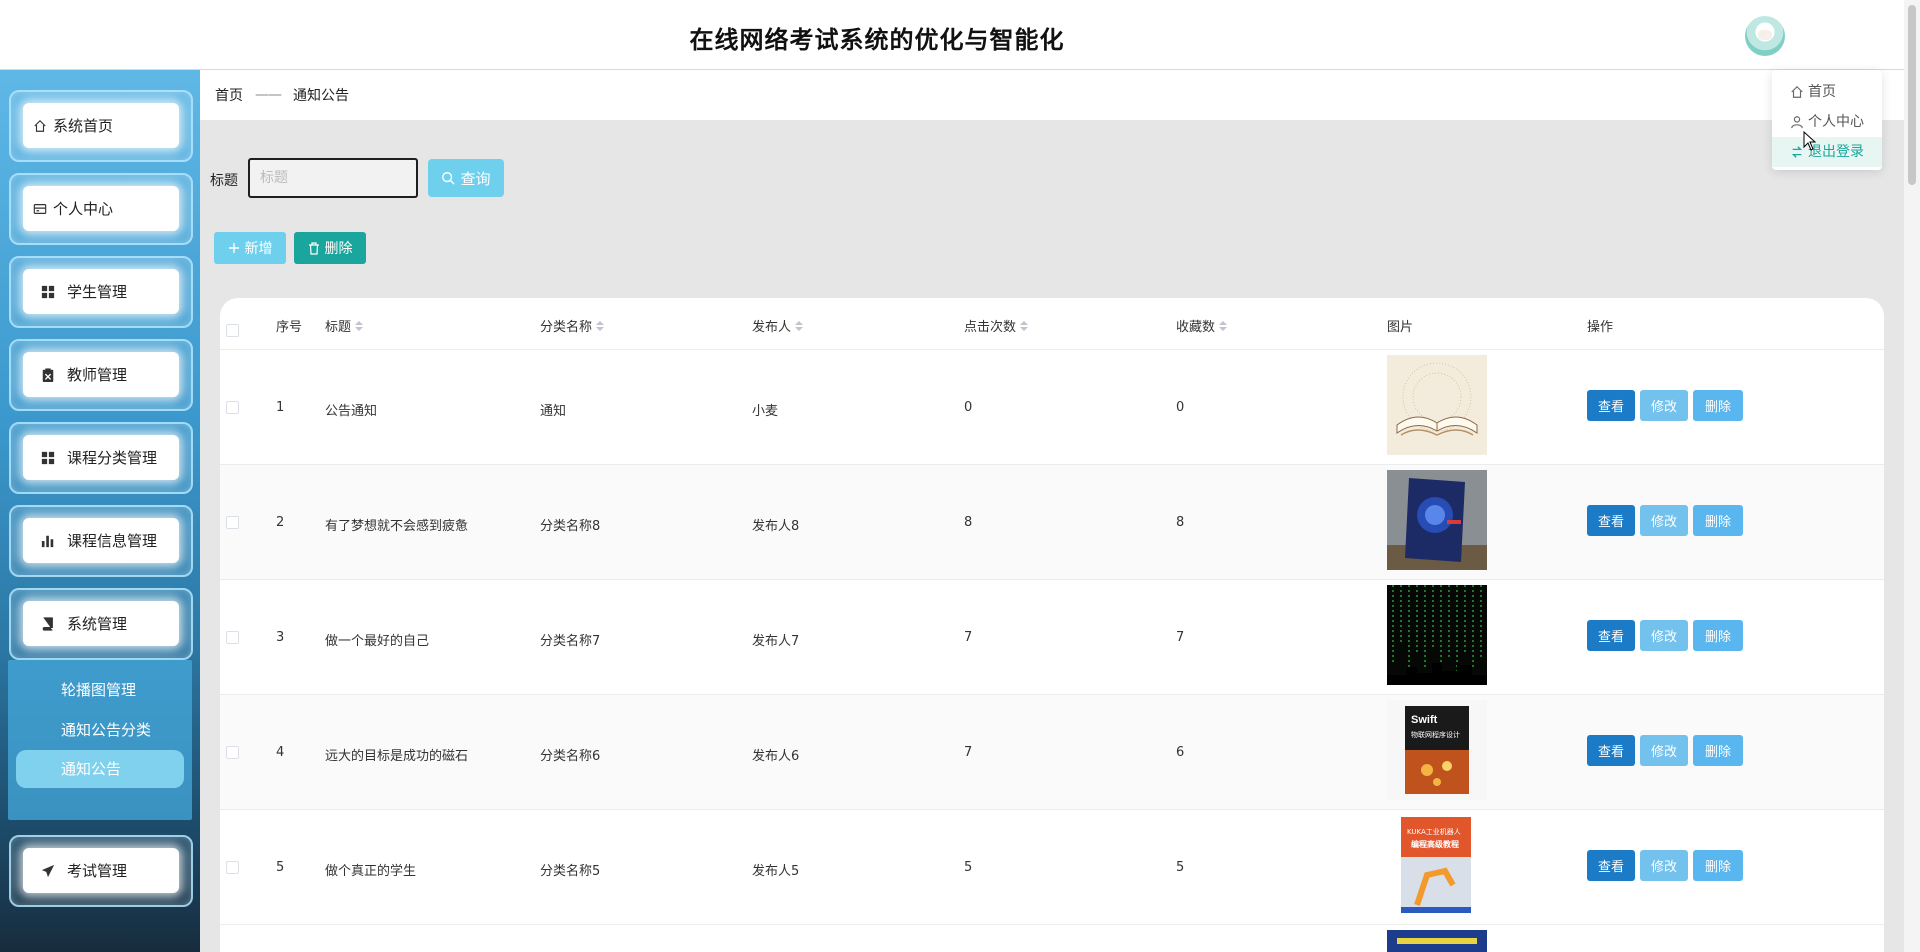 This screenshot has width=1920, height=952. Describe the element at coordinates (100, 690) in the screenshot. I see `submenu-item-carousel: 轮播图管理` at that location.